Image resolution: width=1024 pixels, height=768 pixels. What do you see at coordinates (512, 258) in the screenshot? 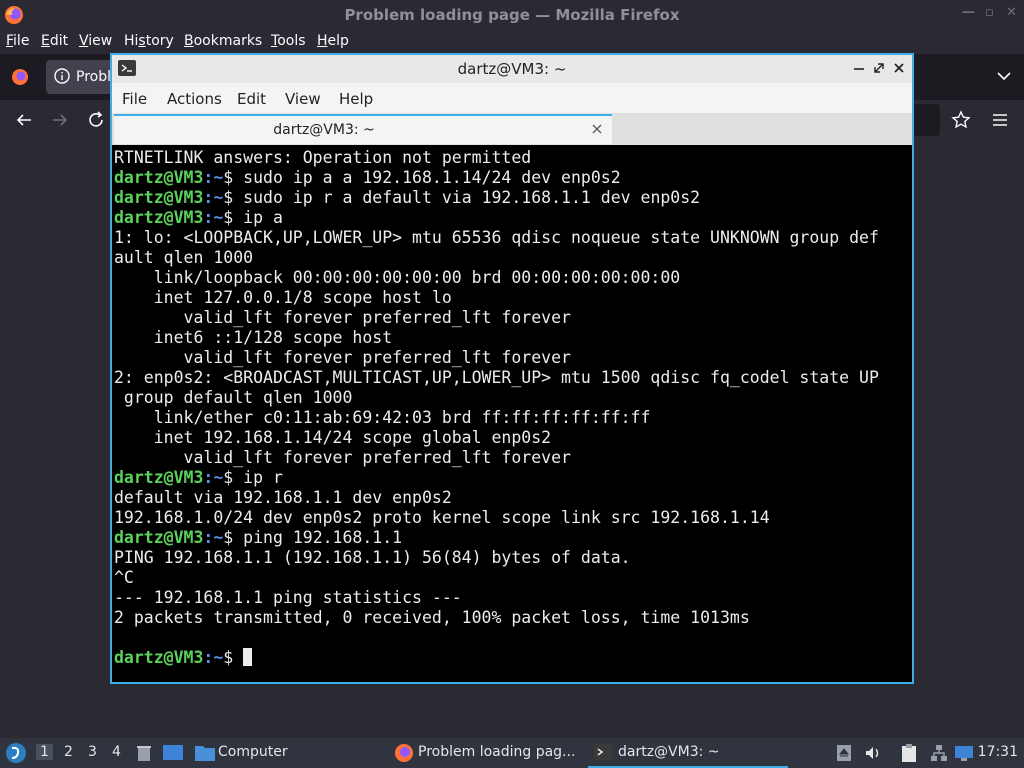
I see `terminal-output-line: ault qlen 1000` at bounding box center [512, 258].